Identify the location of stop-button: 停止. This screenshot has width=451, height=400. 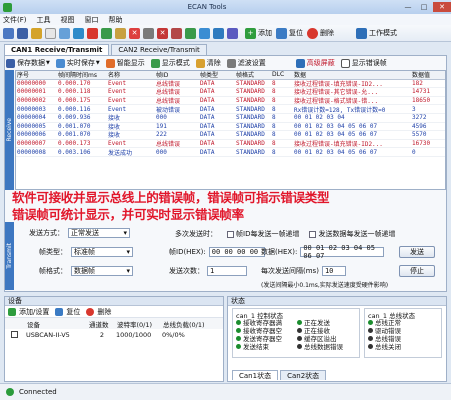
(417, 271).